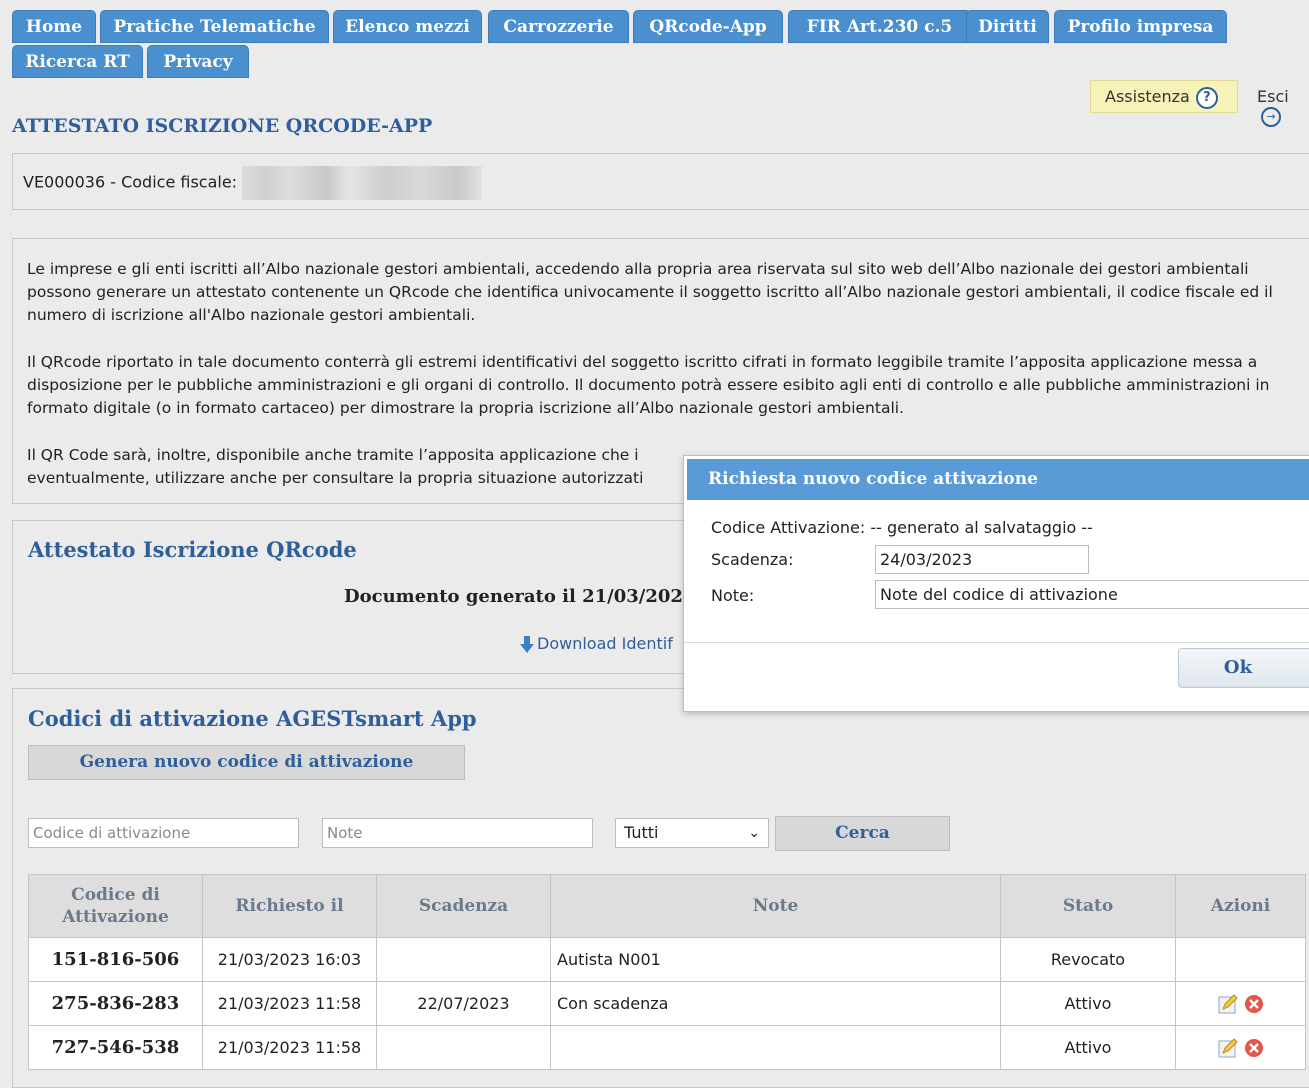 The width and height of the screenshot is (1309, 1088). What do you see at coordinates (130, 182) in the screenshot?
I see `company-id-label: VE000036 - Codice fiscale:` at bounding box center [130, 182].